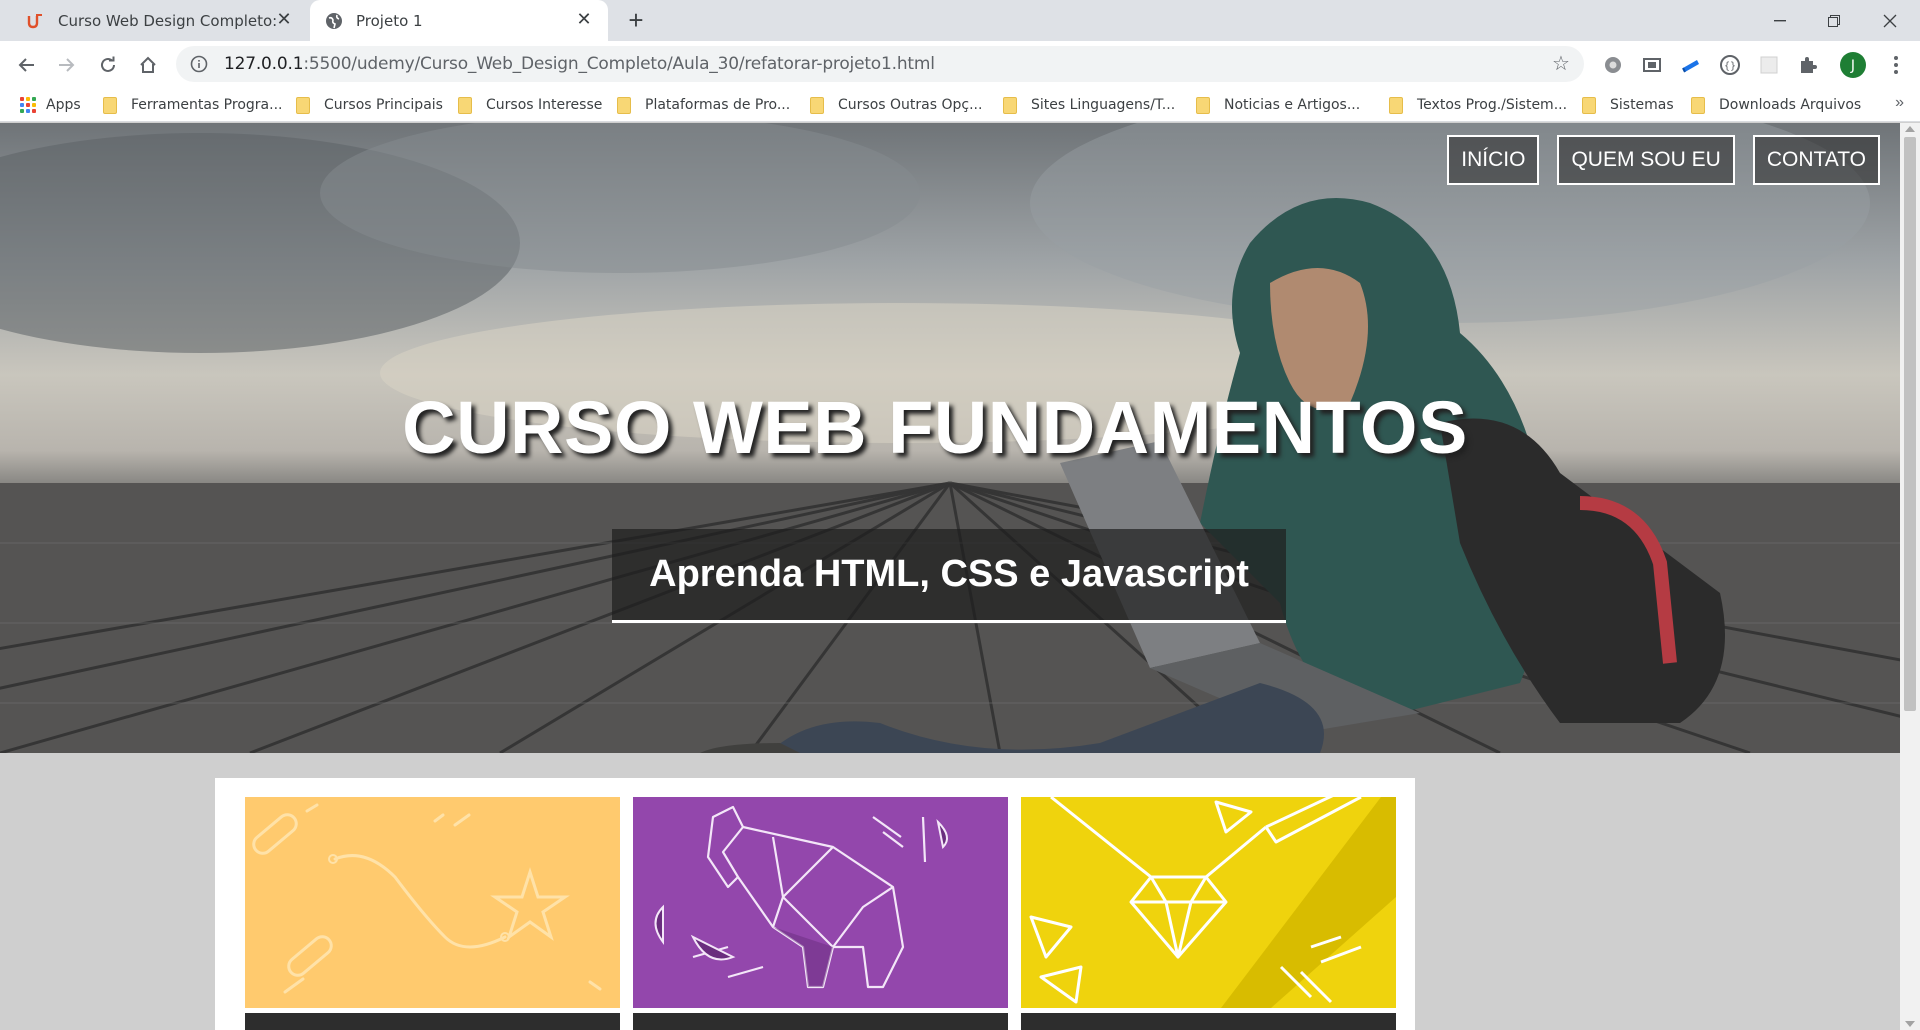 This screenshot has height=1030, width=1920. Describe the element at coordinates (264, 64) in the screenshot. I see `url-host: 127.0.0.1` at that location.